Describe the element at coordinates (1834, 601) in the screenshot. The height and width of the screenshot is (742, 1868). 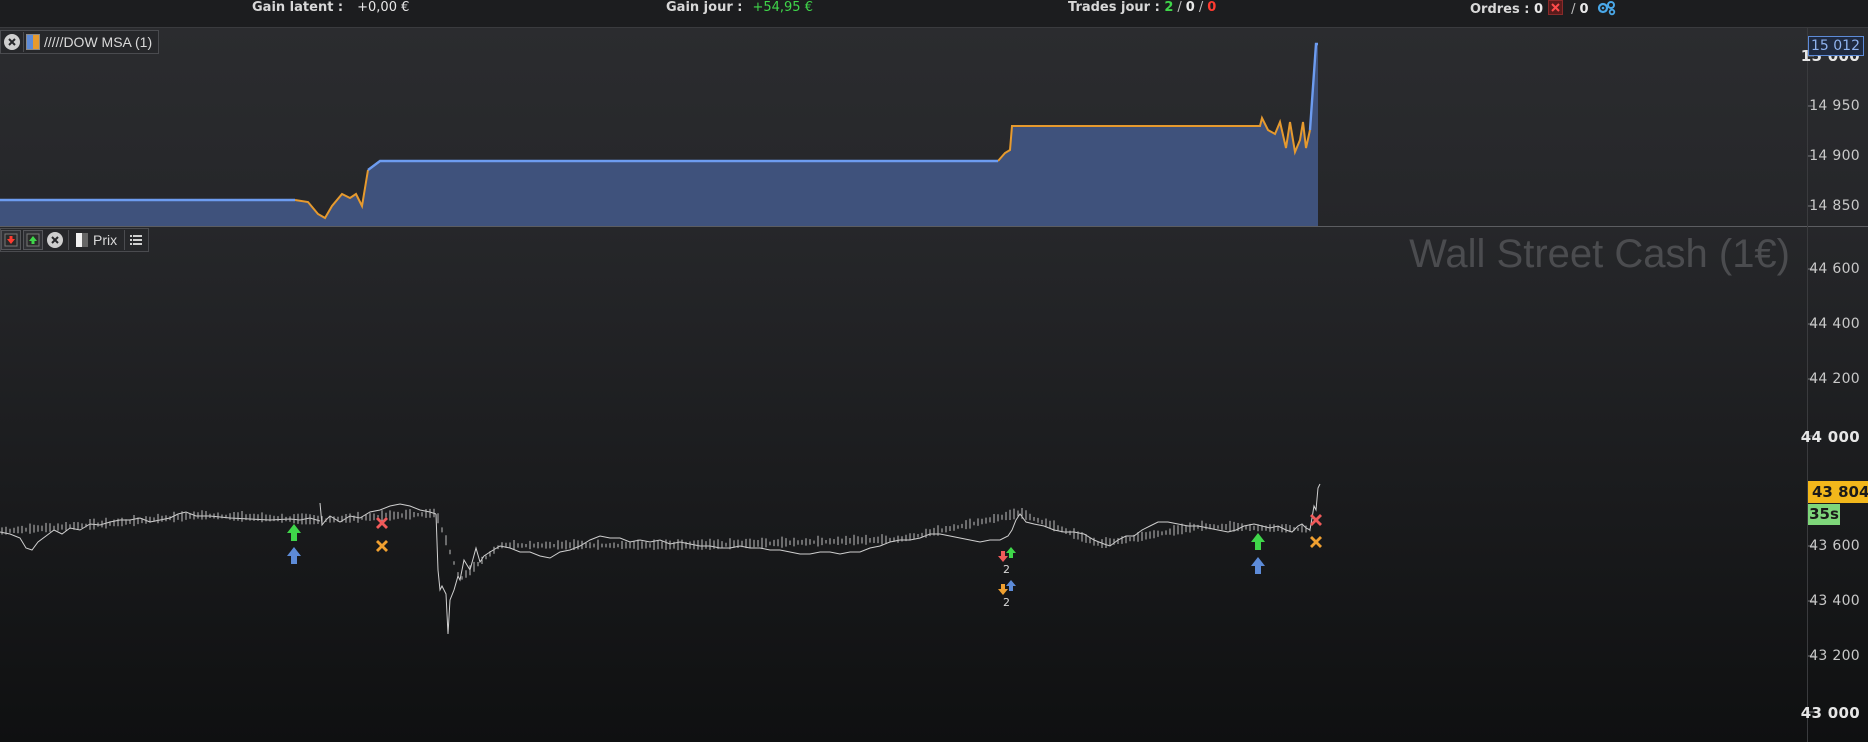
I see `price-axis-label: 43 400` at that location.